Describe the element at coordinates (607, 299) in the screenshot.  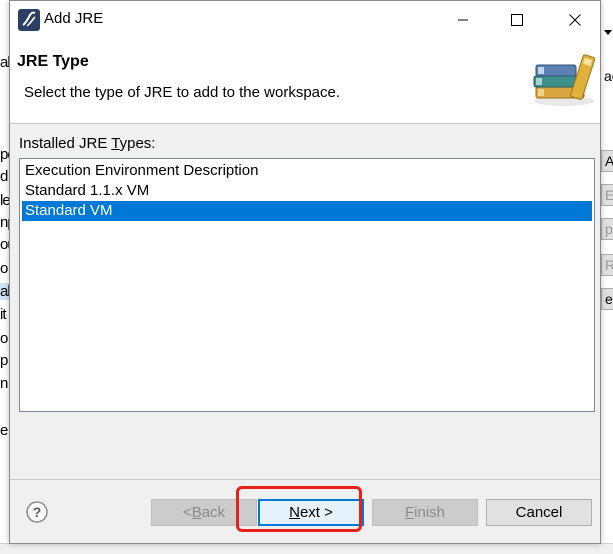
I see `background-button: e` at that location.